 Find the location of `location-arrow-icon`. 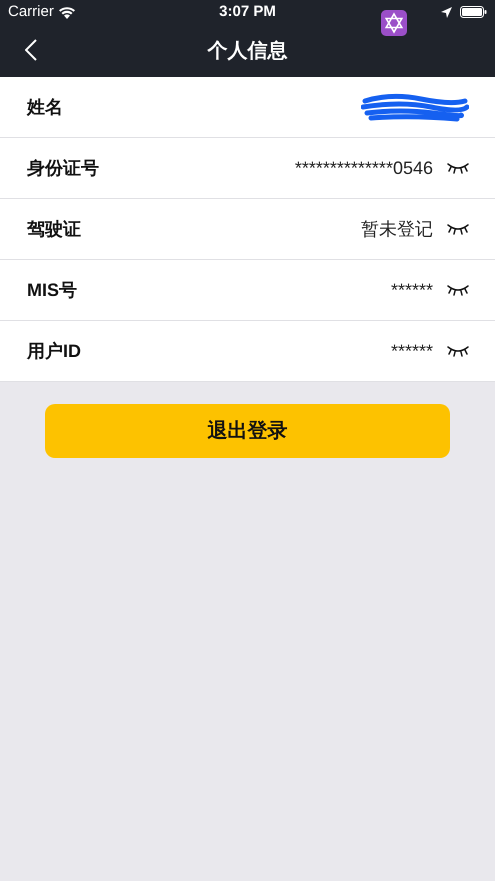

location-arrow-icon is located at coordinates (446, 12).